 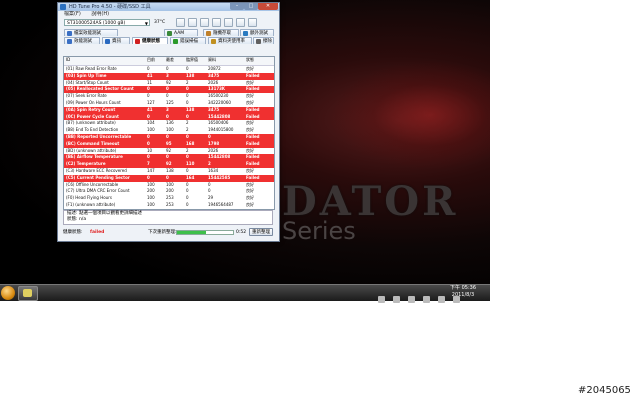 I want to click on exit-icon, so click(x=252, y=22).